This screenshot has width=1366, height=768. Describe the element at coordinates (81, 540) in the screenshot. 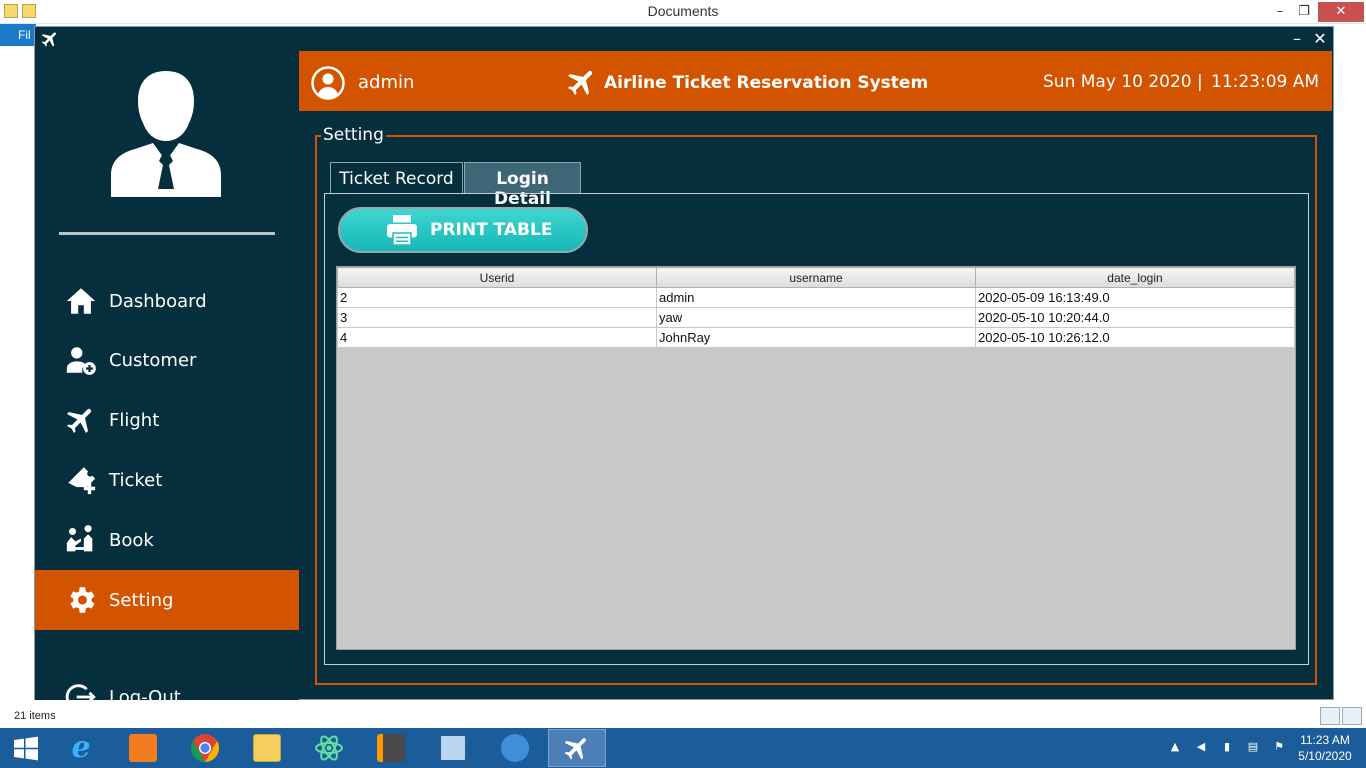

I see `book-icon` at that location.